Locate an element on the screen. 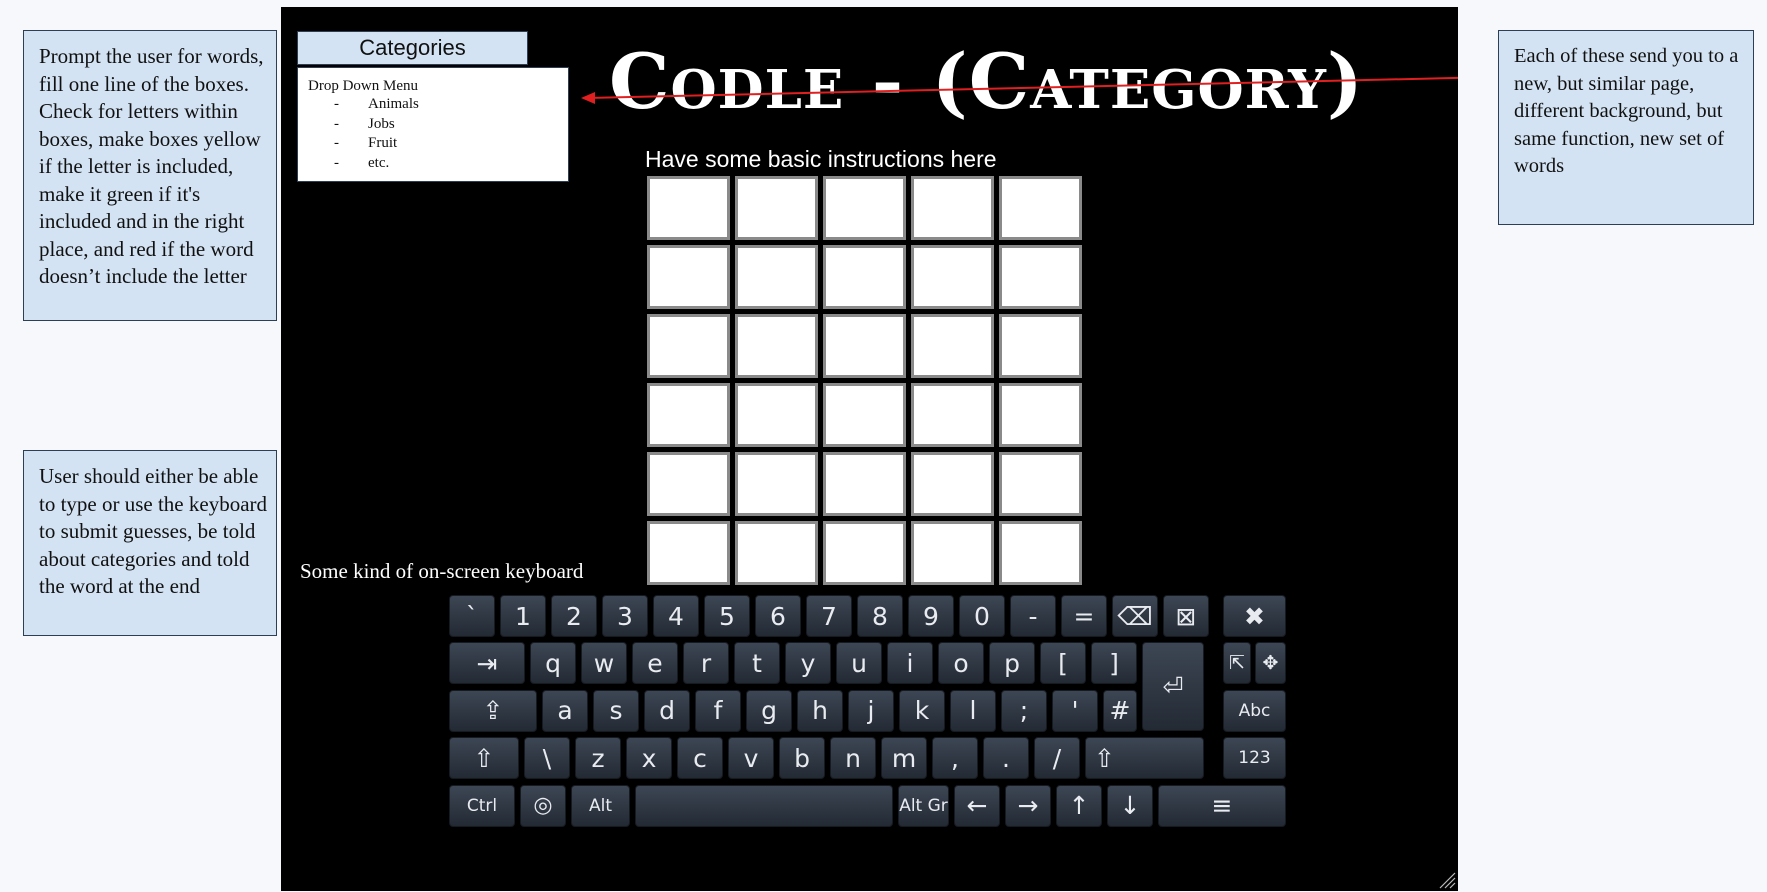 This screenshot has width=1767, height=892. key-z: z is located at coordinates (598, 758).